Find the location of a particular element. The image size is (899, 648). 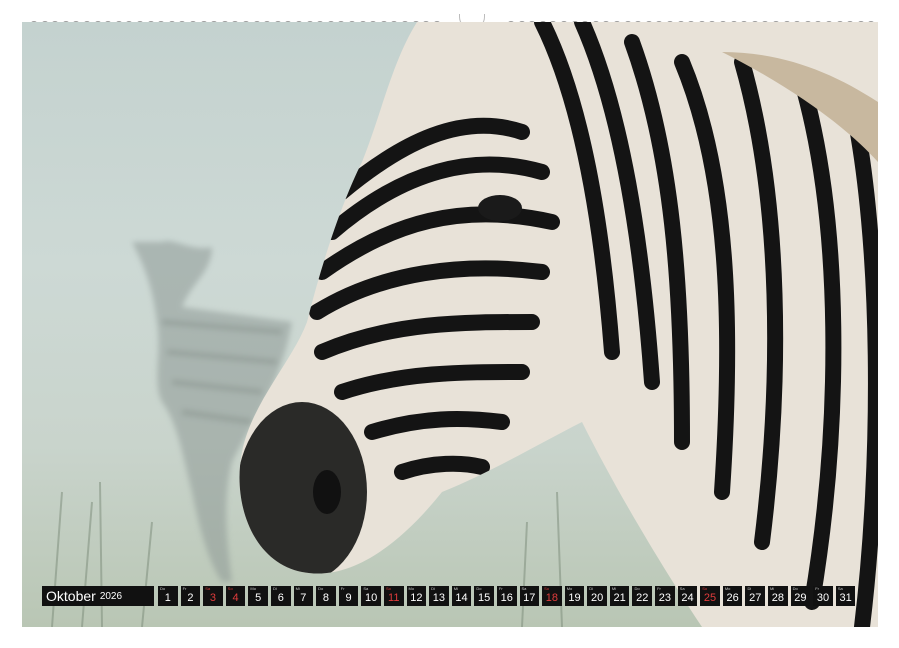

day-number: 22 is located at coordinates (642, 598).